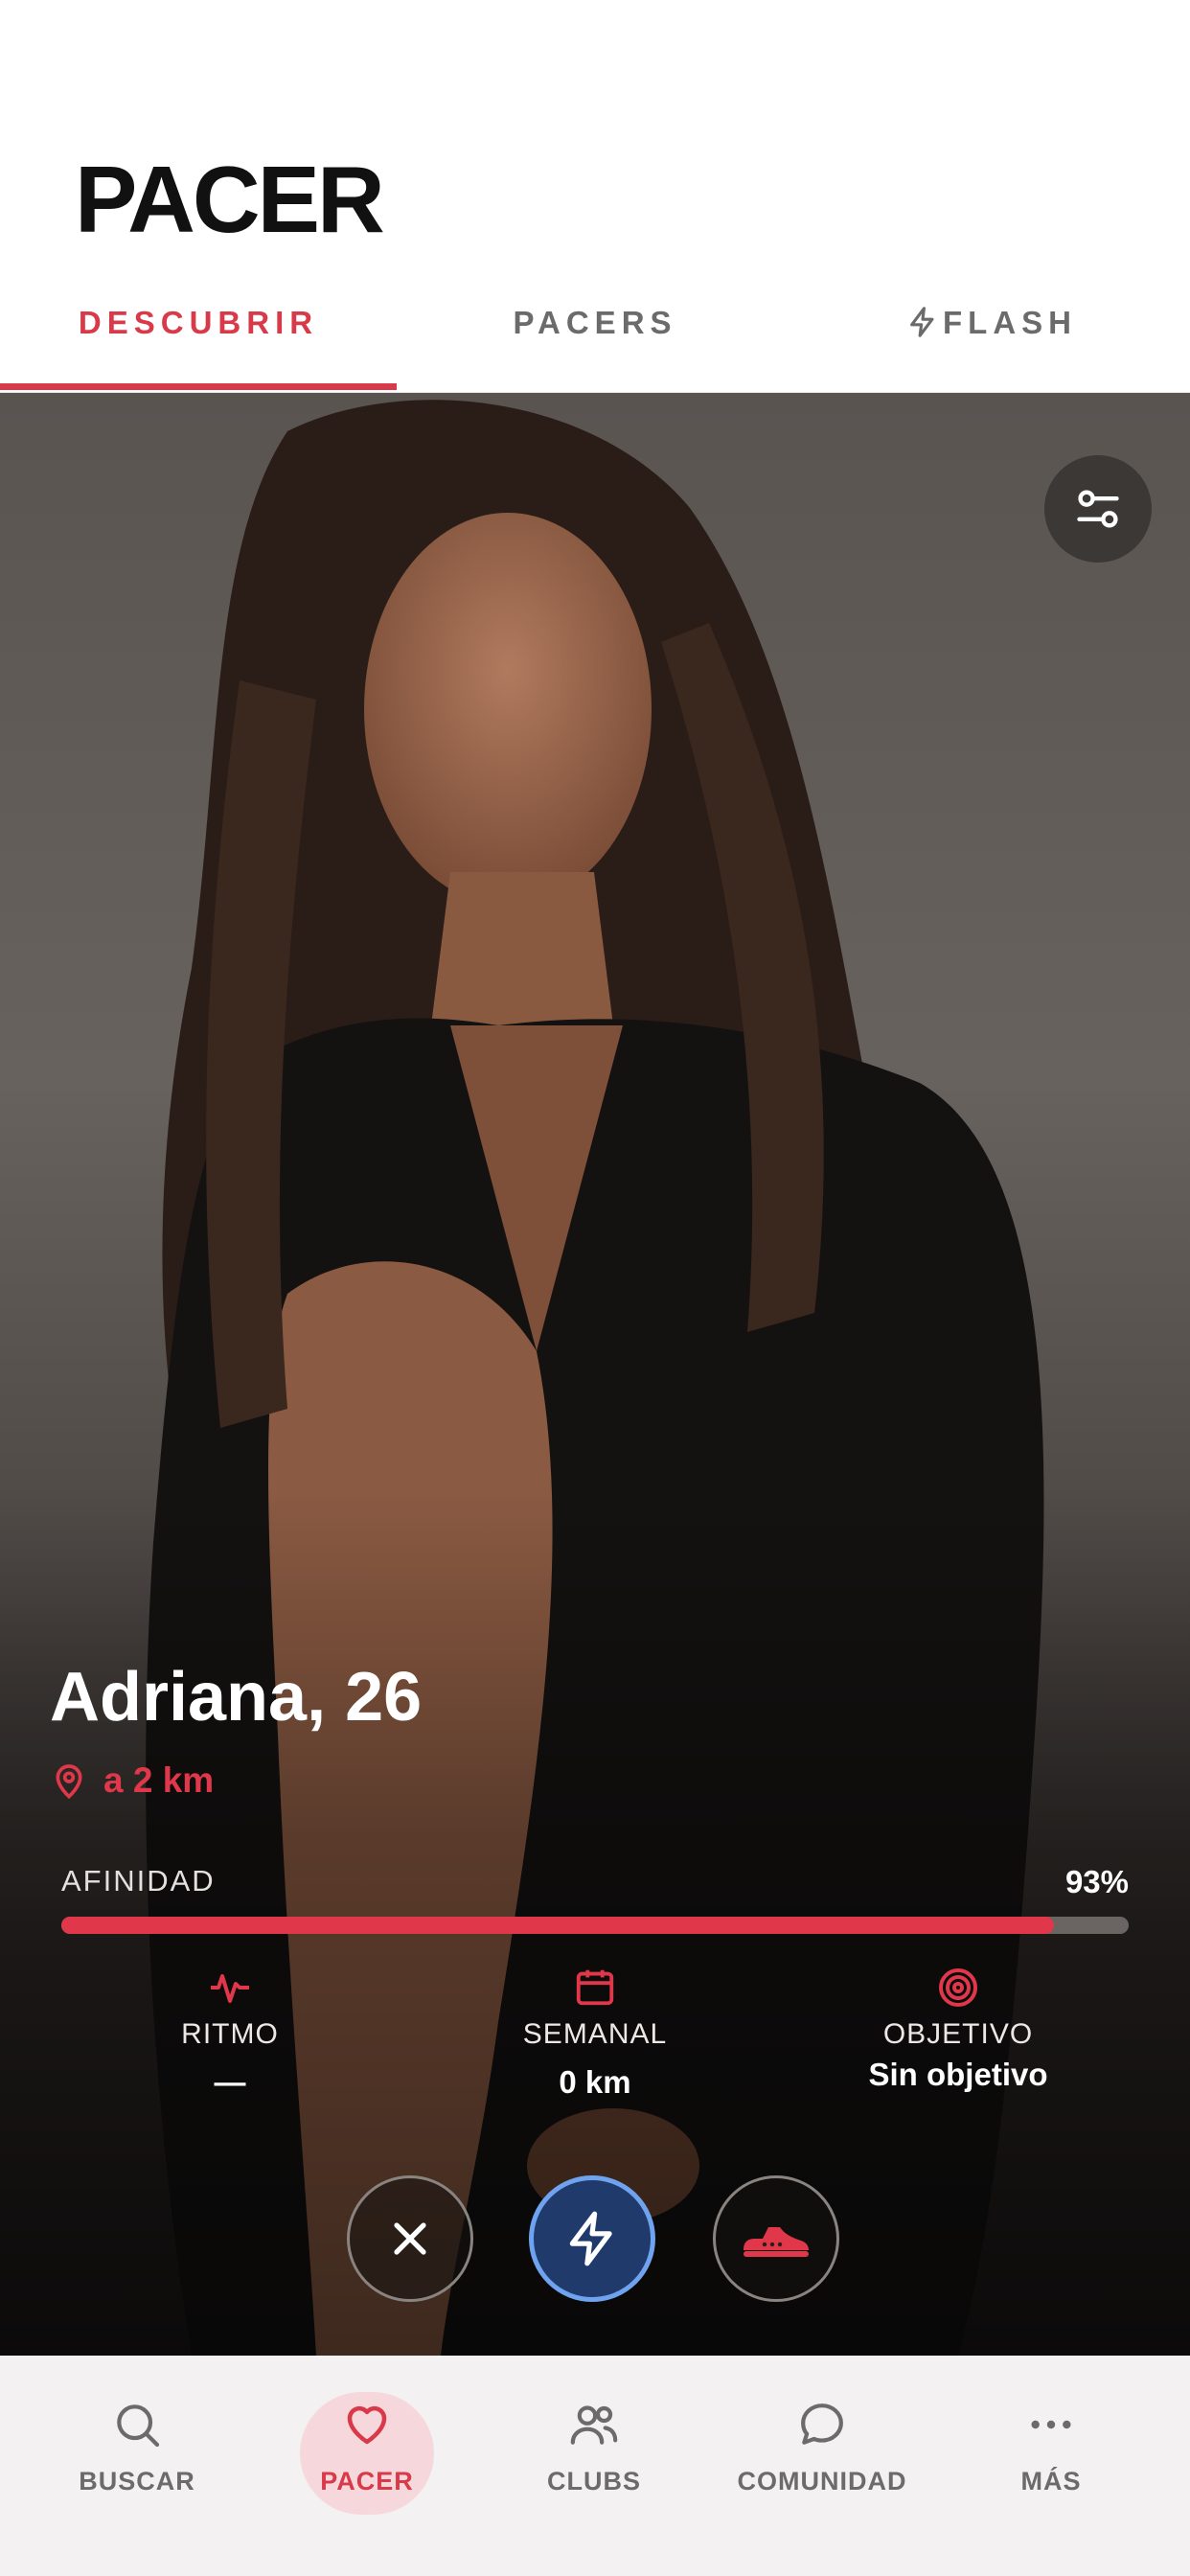 This screenshot has width=1190, height=2576. What do you see at coordinates (958, 2074) in the screenshot?
I see `stat-value: Sin objetivo` at bounding box center [958, 2074].